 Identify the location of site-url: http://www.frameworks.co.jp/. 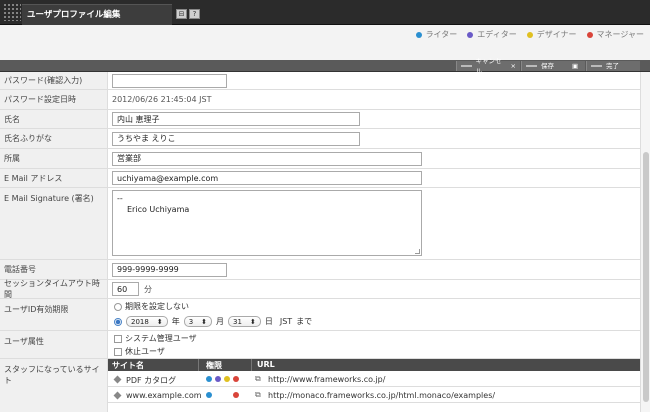
(326, 379).